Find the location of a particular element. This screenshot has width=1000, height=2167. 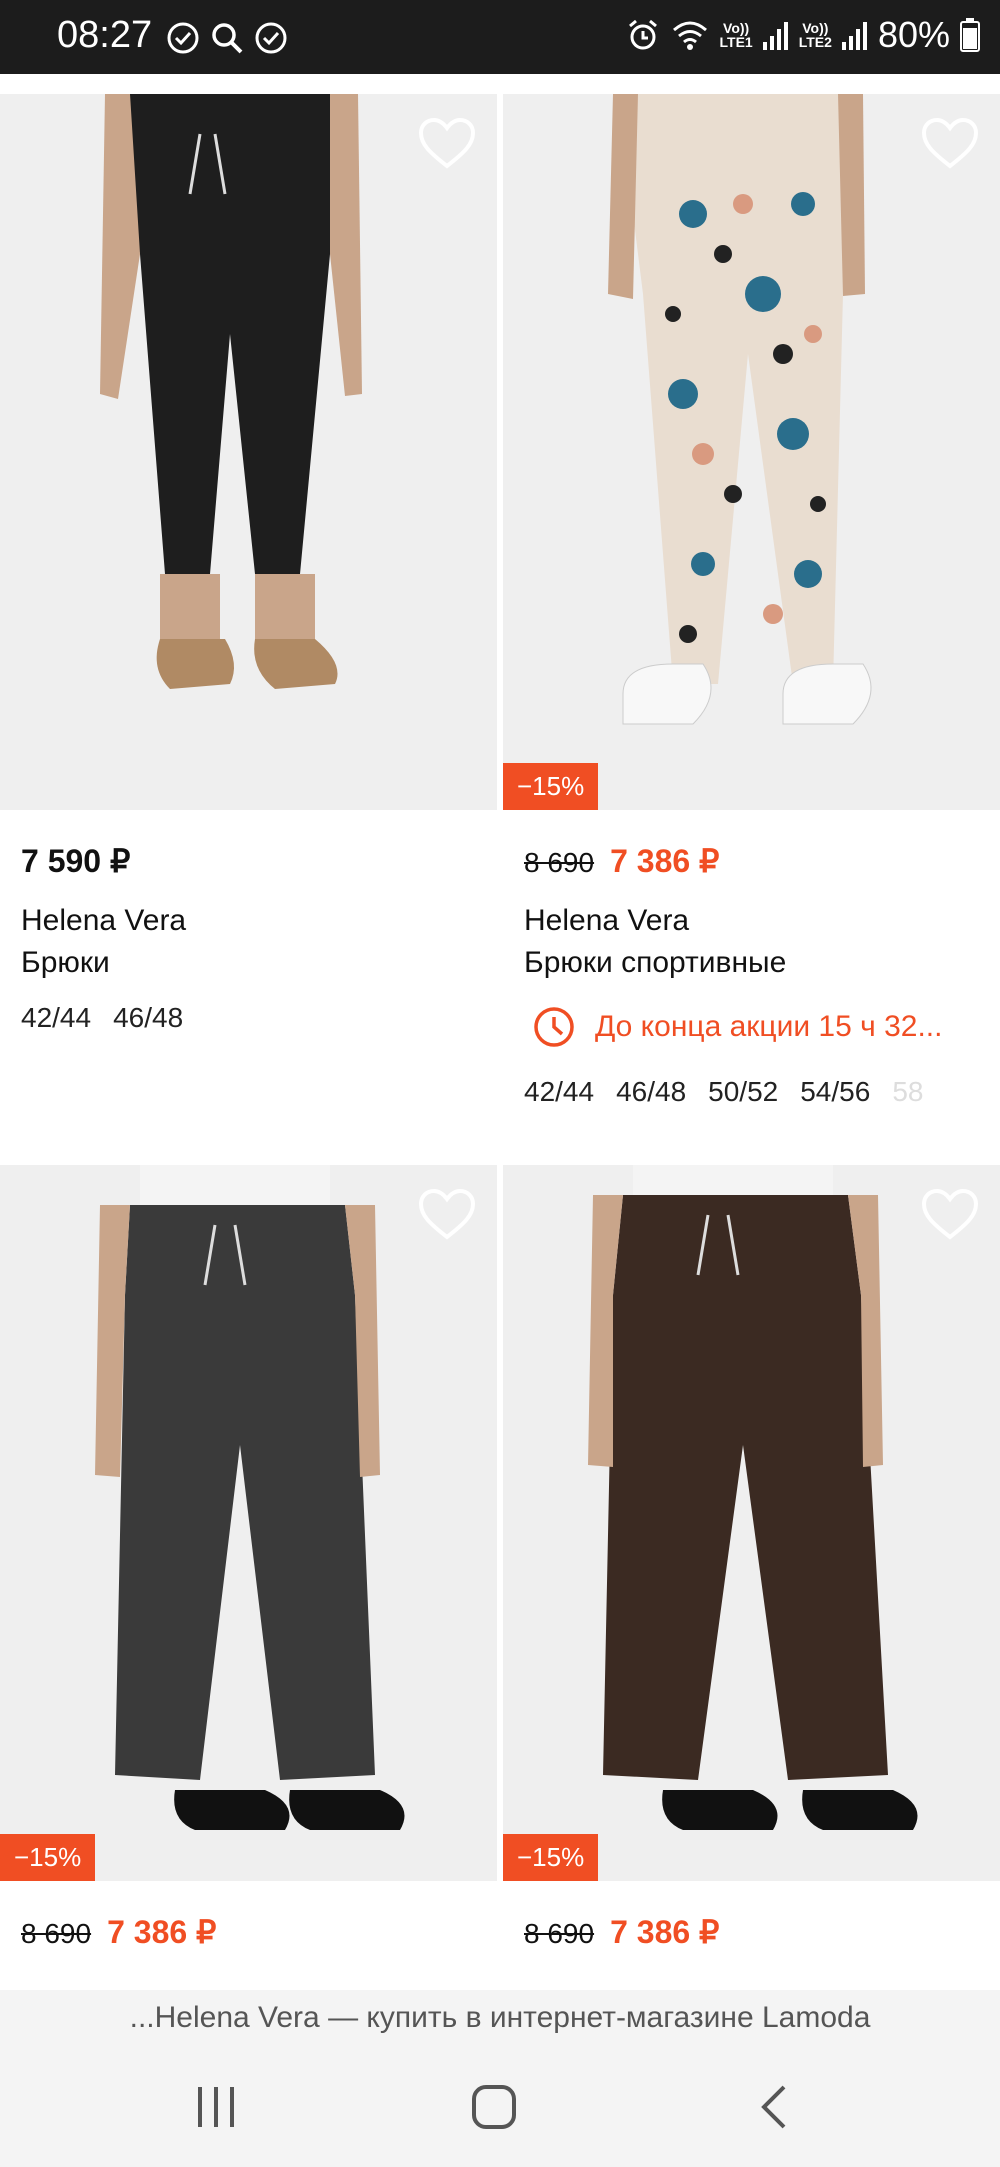

home-icon is located at coordinates (494, 2107).